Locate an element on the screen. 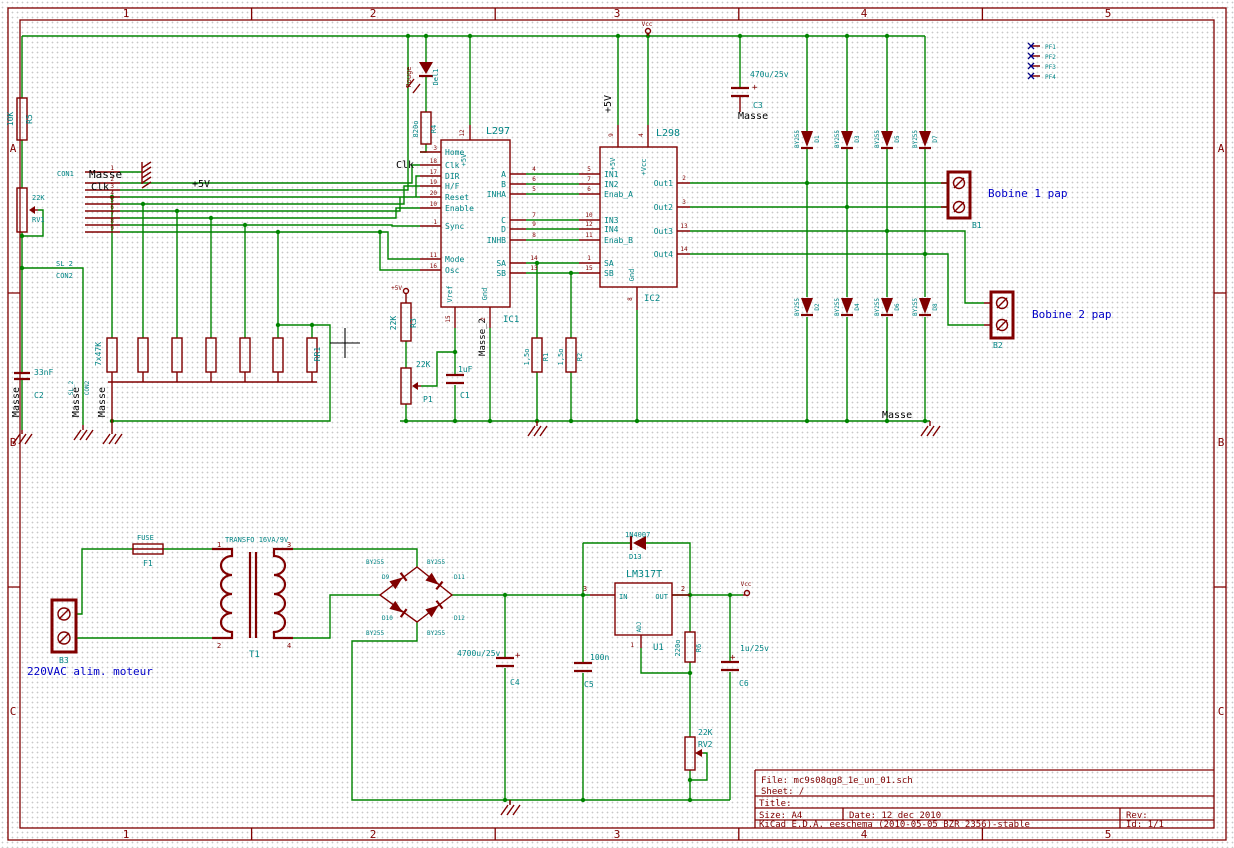  ref-d4: D4 is located at coordinates (857, 307).